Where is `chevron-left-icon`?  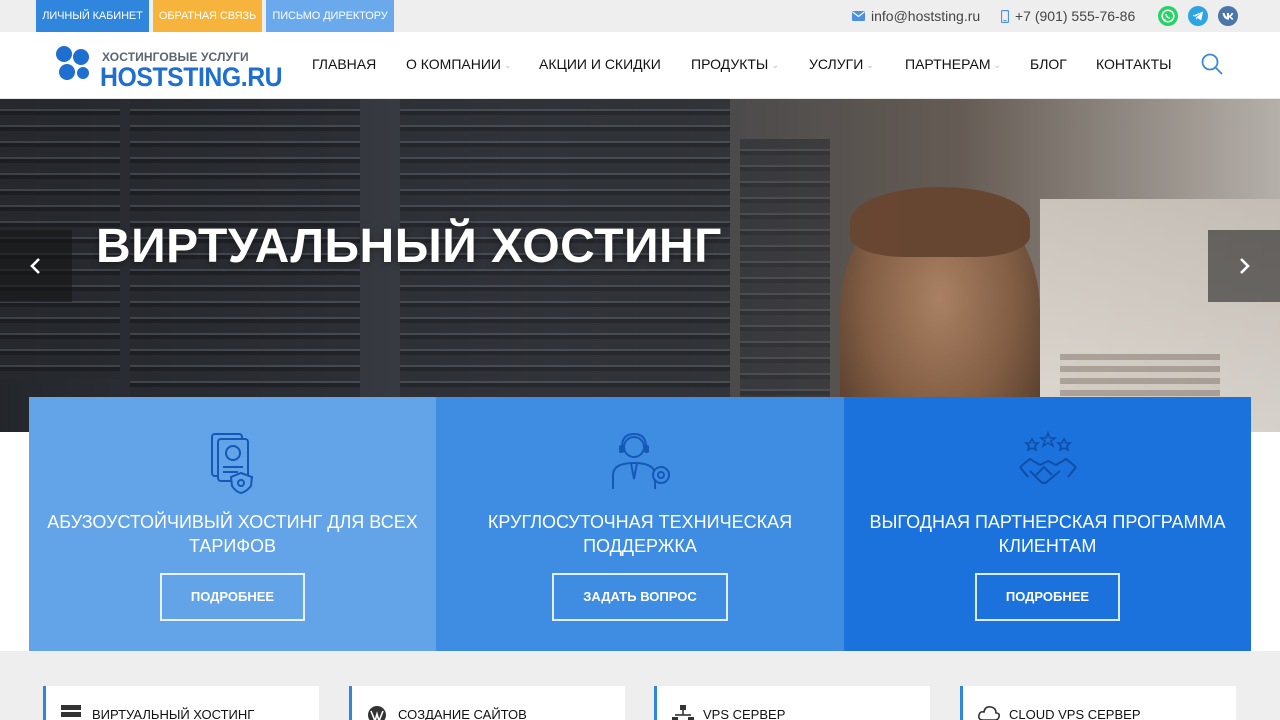 chevron-left-icon is located at coordinates (35, 266).